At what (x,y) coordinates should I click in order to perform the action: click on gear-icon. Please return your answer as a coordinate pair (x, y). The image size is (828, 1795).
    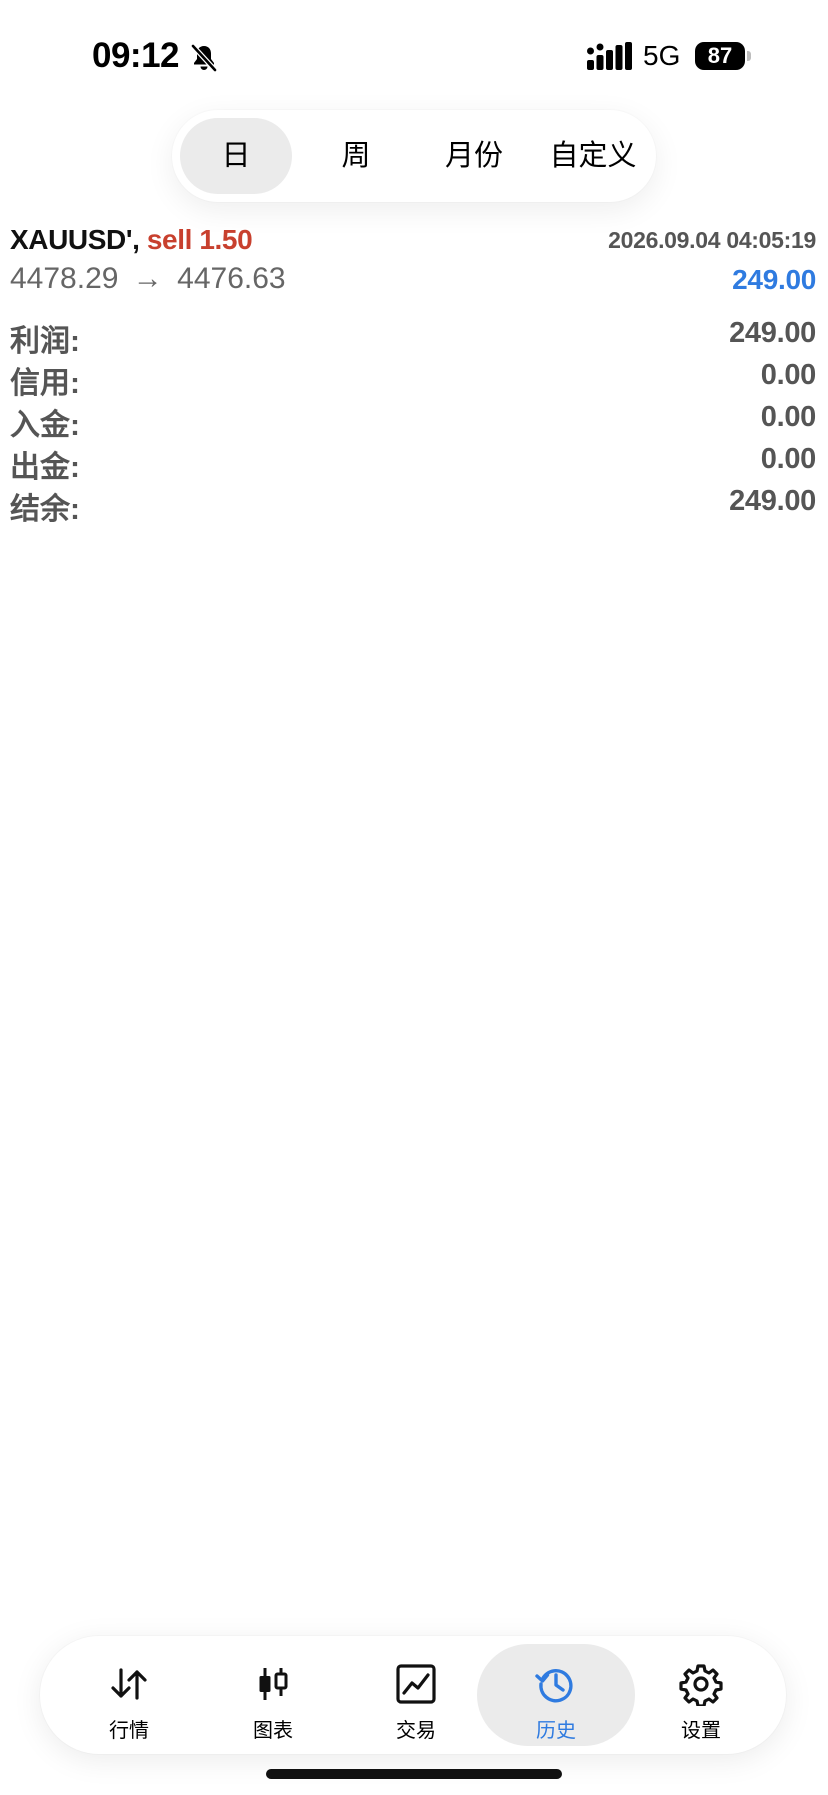
    Looking at the image, I should click on (701, 1685).